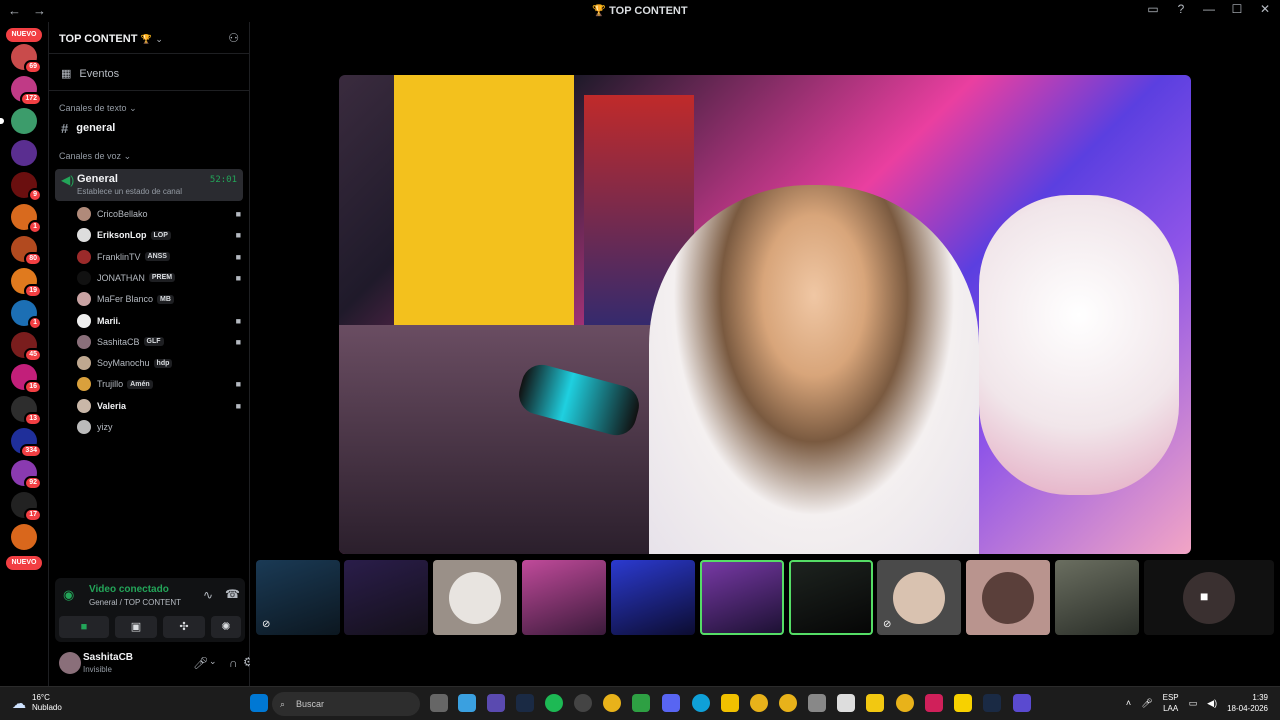 The image size is (1280, 720). Describe the element at coordinates (1153, 9) in the screenshot. I see `inbox-icon: ▭` at that location.